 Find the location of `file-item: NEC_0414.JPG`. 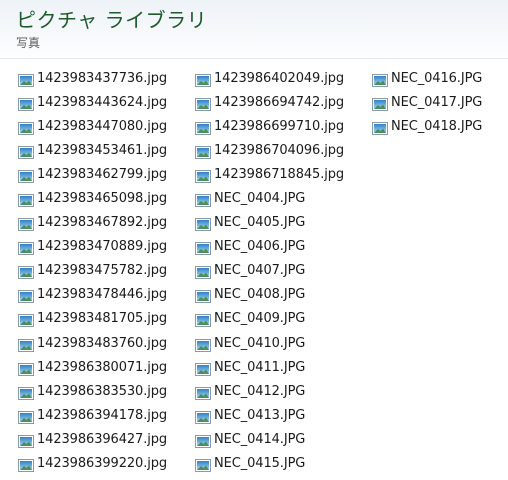

file-item: NEC_0414.JPG is located at coordinates (283, 439).